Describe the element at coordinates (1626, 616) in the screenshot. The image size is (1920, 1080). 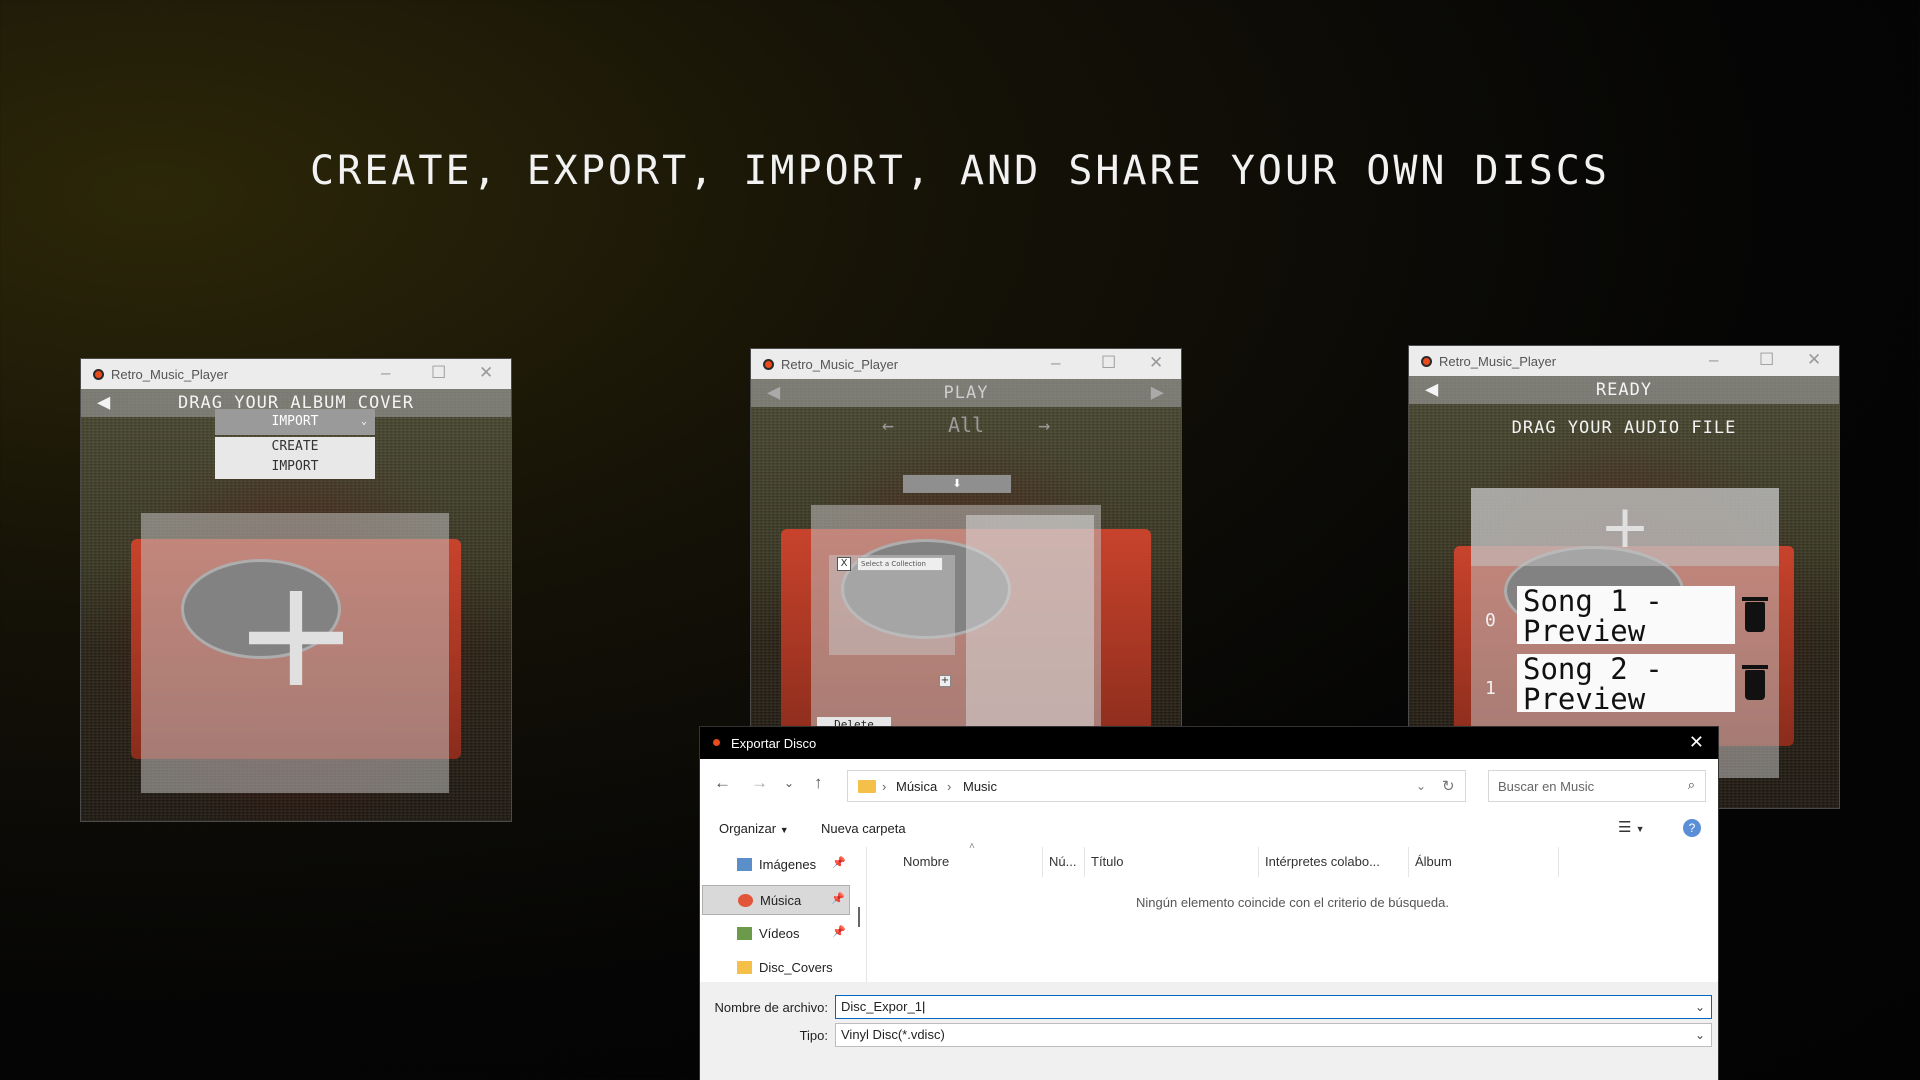
I see `song-item: Song 1 - Preview` at that location.